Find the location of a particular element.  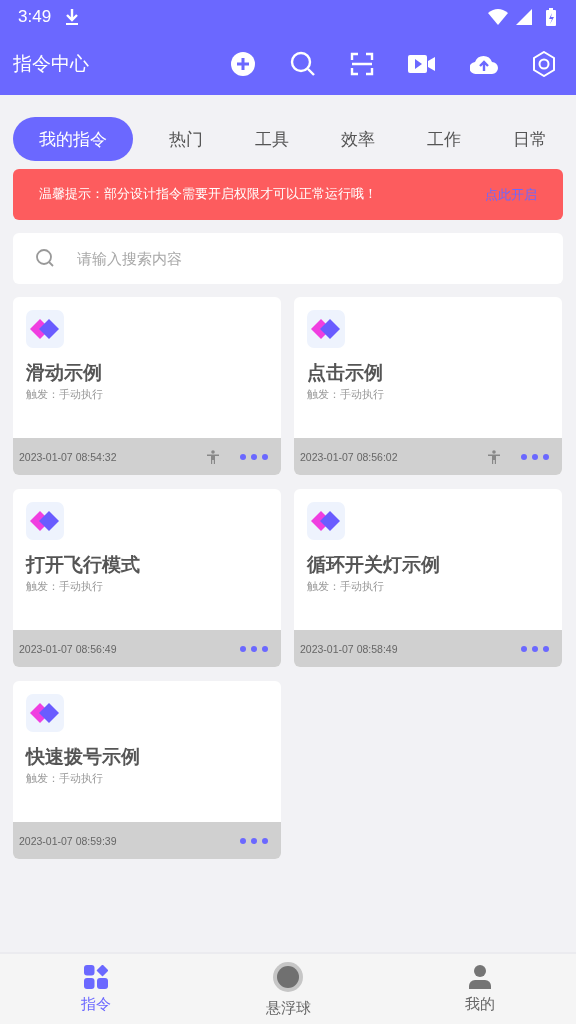

command-title: 循环开关灯示例 is located at coordinates (374, 564).